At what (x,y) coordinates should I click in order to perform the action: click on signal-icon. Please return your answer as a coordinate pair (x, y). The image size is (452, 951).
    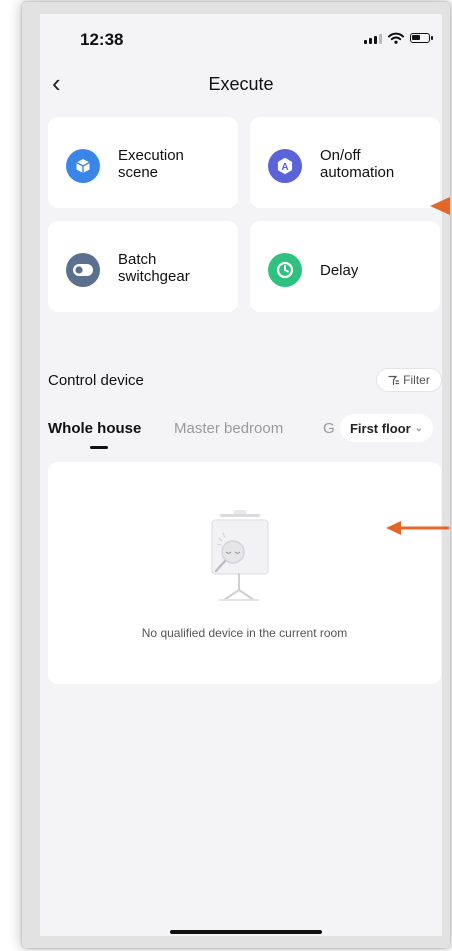
    Looking at the image, I should click on (373, 38).